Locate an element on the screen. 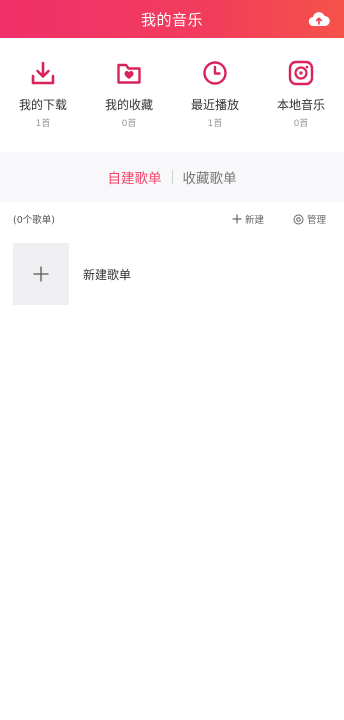 Image resolution: width=344 pixels, height=720 pixels. quick-item-favorites: 我的收藏 0首 is located at coordinates (129, 98).